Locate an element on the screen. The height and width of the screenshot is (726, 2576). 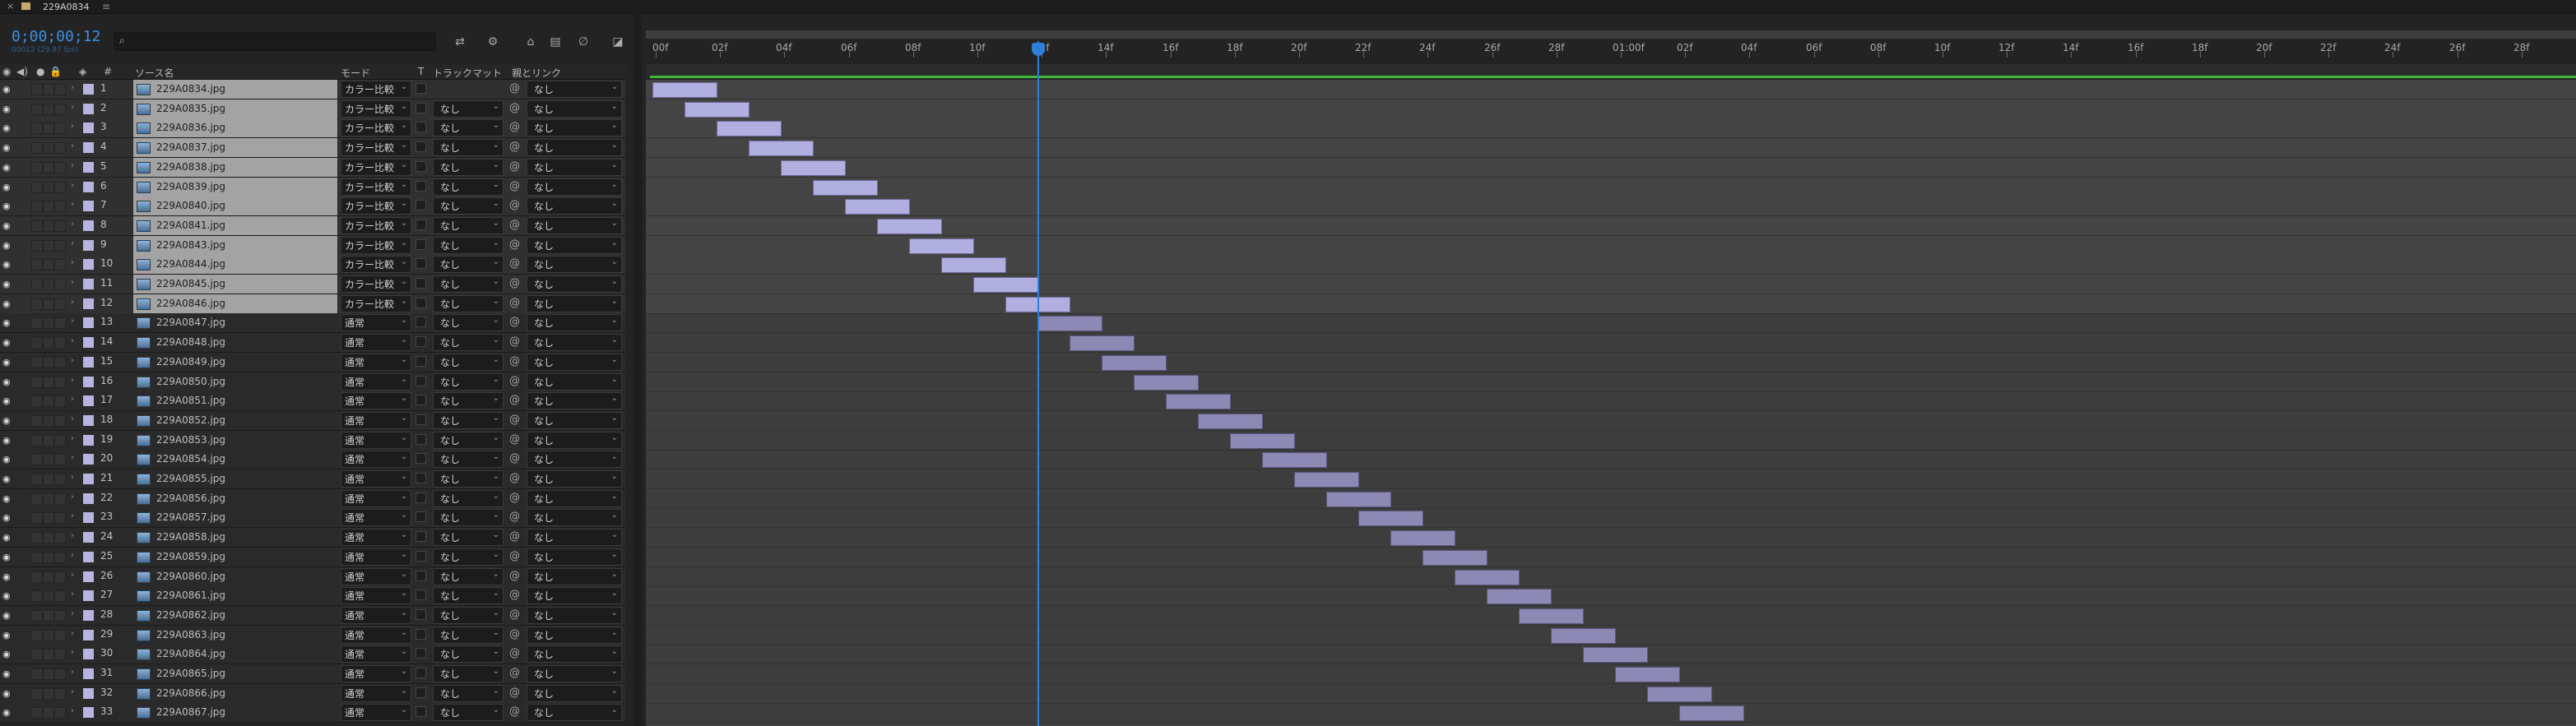
layer-name-cell: 229A0867.jpg is located at coordinates (235, 712).